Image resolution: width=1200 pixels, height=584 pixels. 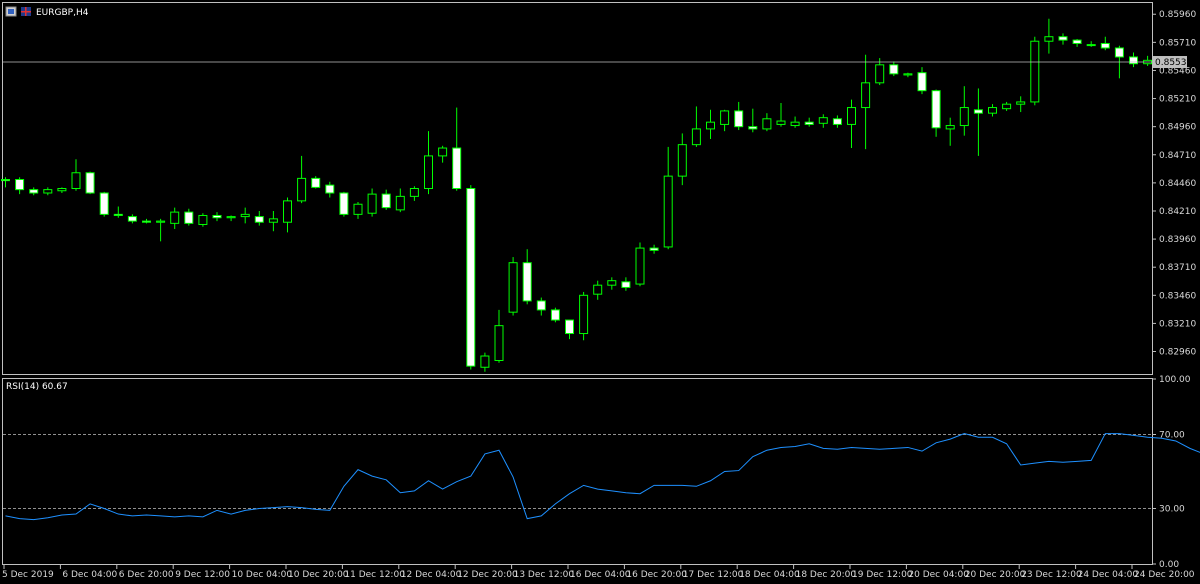 I want to click on time-tick-label: 24 Dec 20:00, so click(x=1164, y=575).